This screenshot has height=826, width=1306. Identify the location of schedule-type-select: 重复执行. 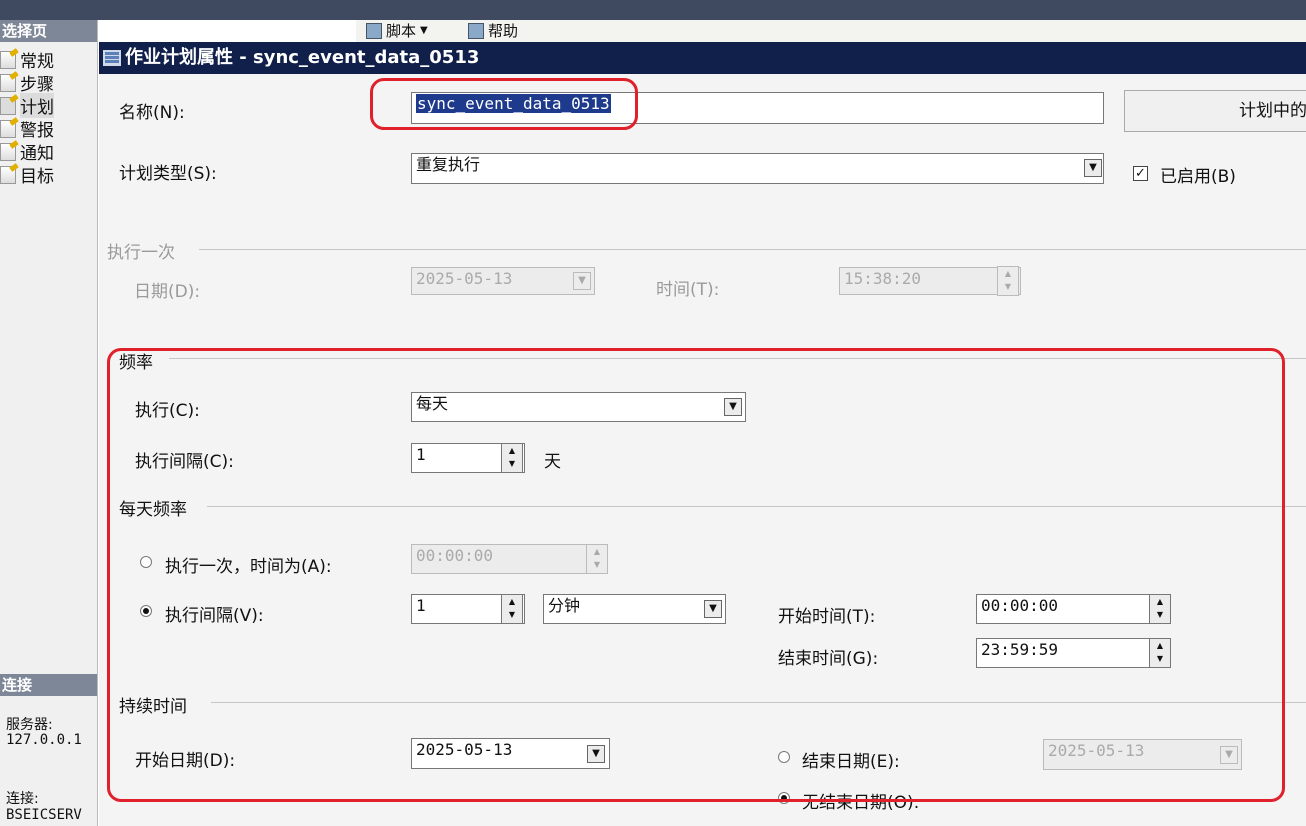
(757, 168).